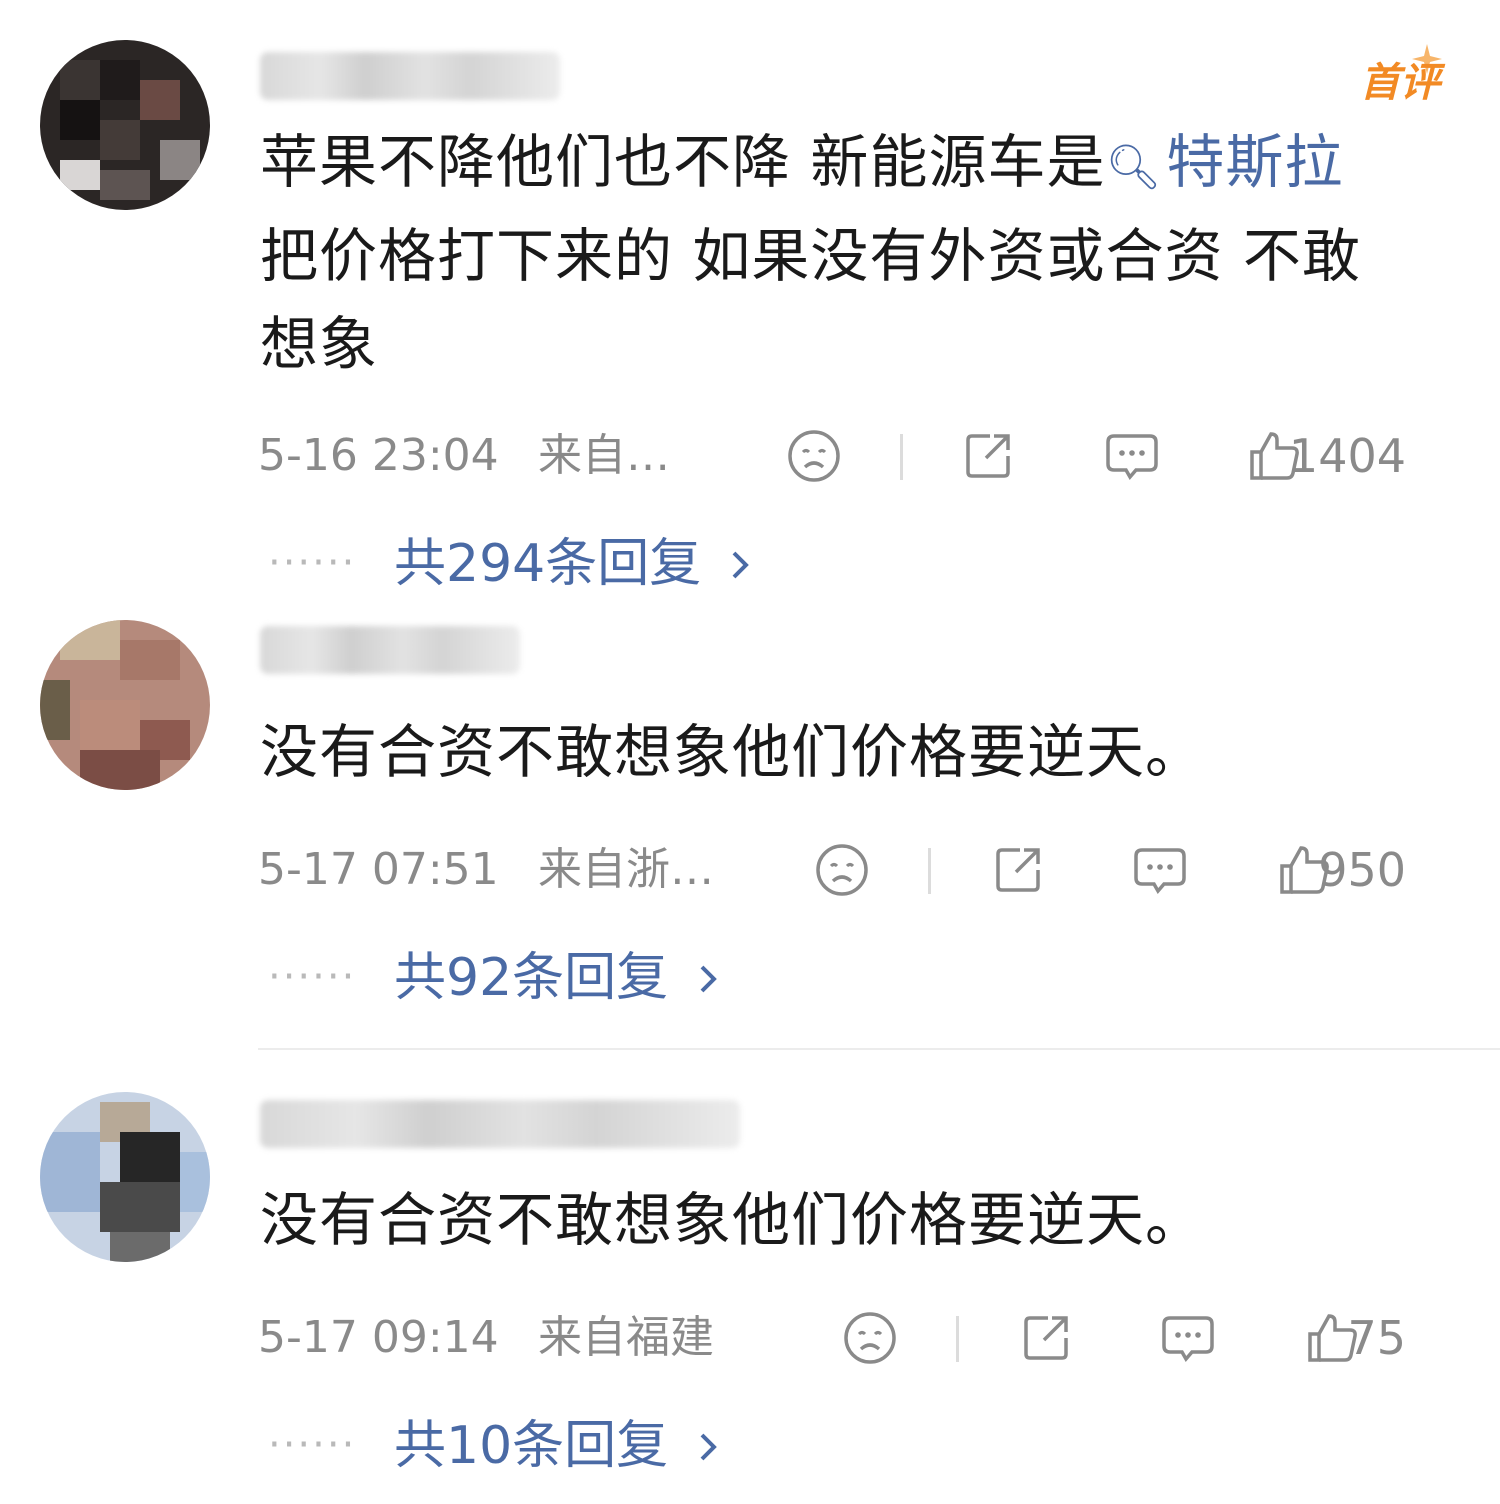 The width and height of the screenshot is (1500, 1504). What do you see at coordinates (531, 1446) in the screenshot?
I see `replies-count: 共10条回复` at bounding box center [531, 1446].